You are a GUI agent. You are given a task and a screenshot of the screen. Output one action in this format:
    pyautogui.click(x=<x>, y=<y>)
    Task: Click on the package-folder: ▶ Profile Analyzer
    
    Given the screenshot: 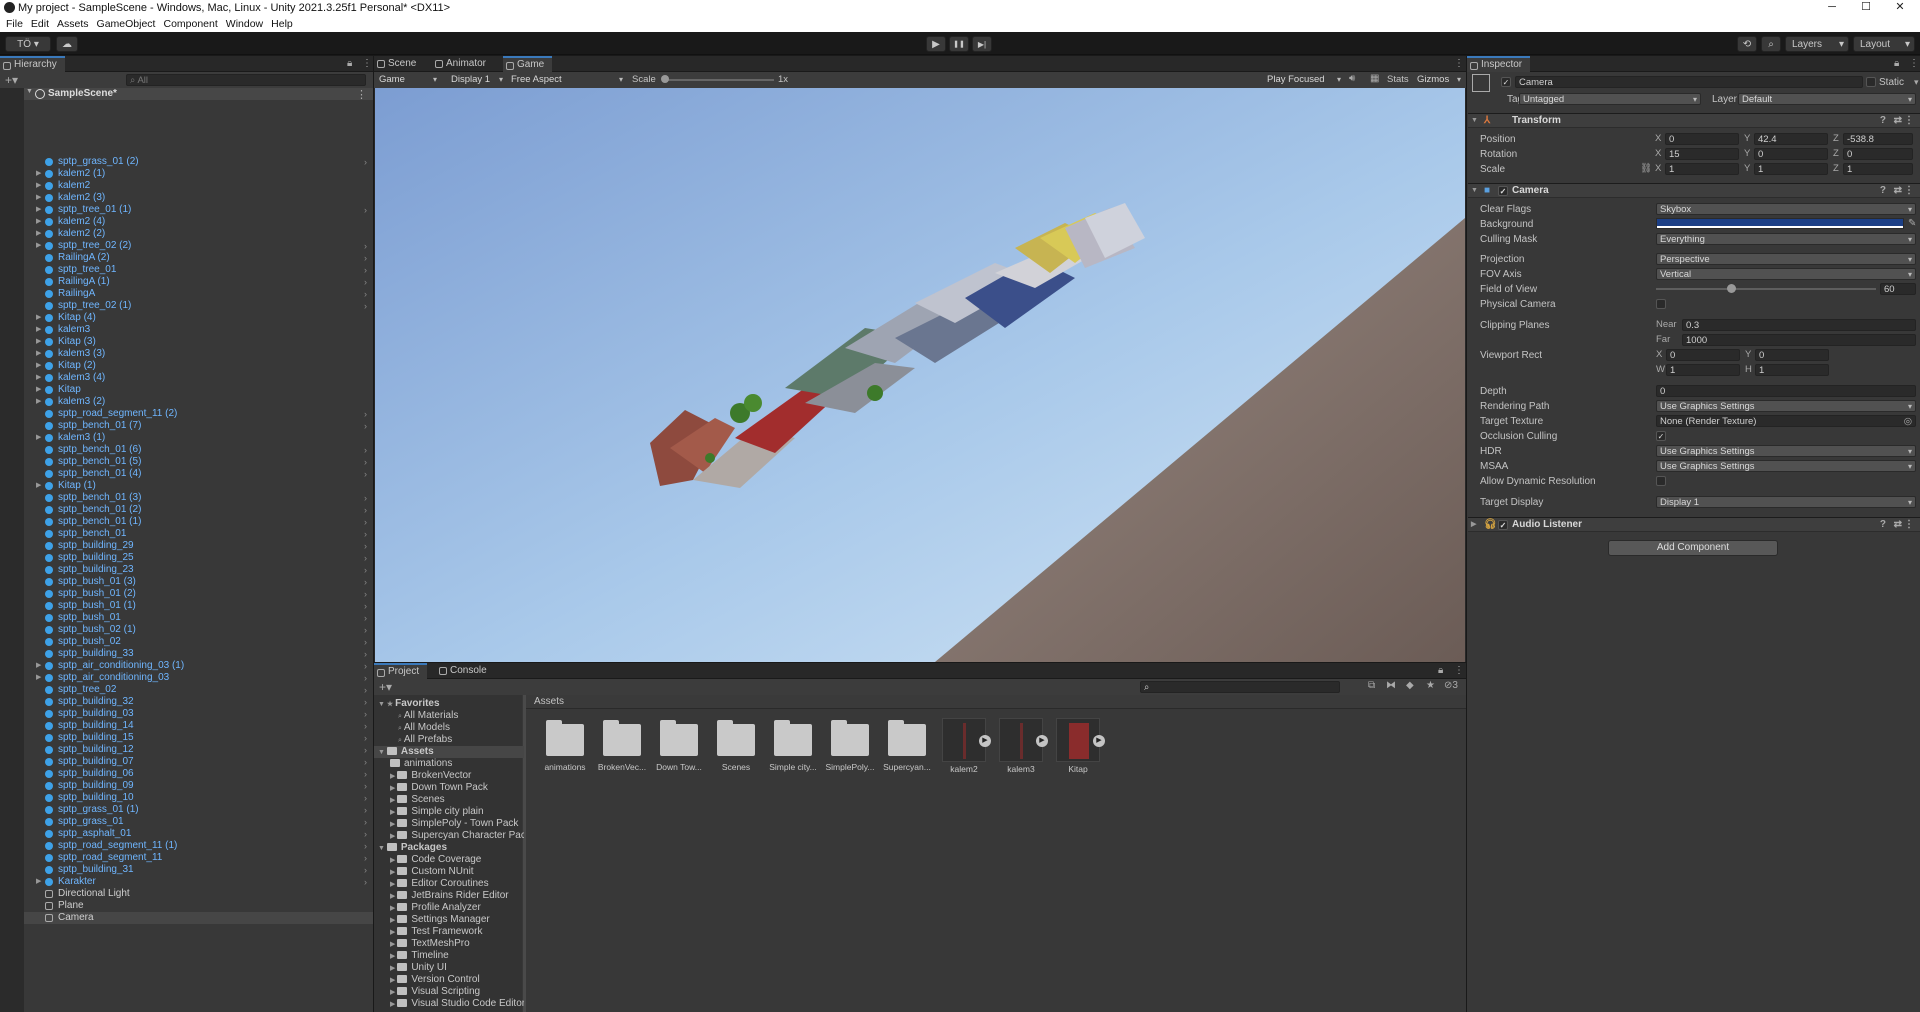 What is the action you would take?
    pyautogui.click(x=457, y=908)
    